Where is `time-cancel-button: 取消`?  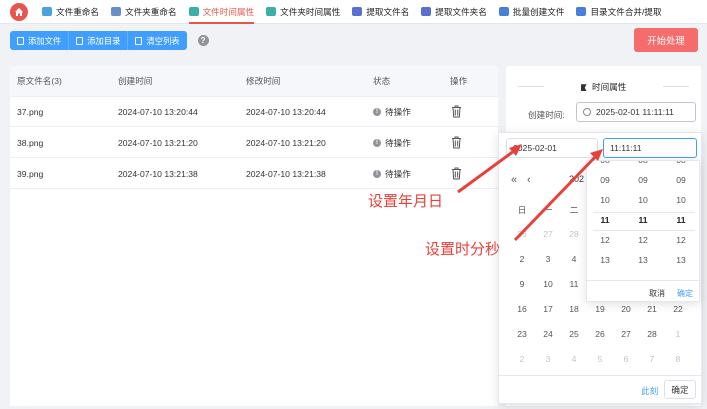 time-cancel-button: 取消 is located at coordinates (657, 293).